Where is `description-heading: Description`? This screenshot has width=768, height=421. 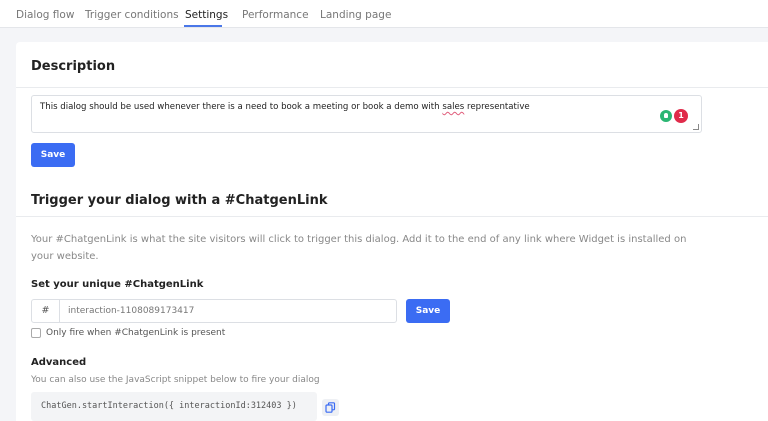 description-heading: Description is located at coordinates (73, 66).